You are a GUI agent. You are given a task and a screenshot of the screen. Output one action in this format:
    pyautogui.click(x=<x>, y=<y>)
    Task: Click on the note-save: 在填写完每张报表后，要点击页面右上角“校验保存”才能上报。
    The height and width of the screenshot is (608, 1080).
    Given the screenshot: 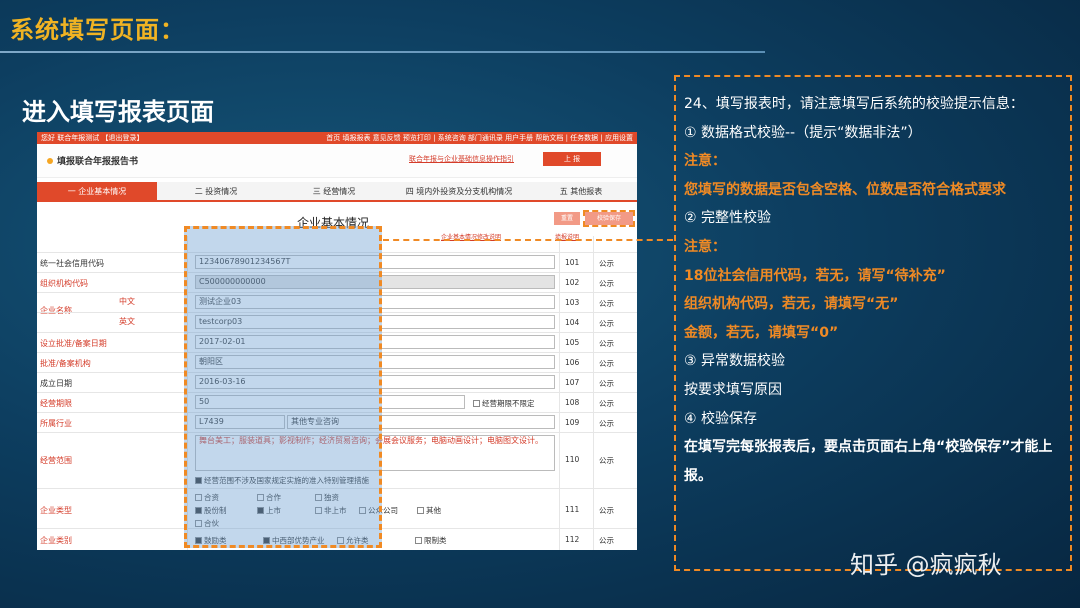 What is the action you would take?
    pyautogui.click(x=868, y=461)
    